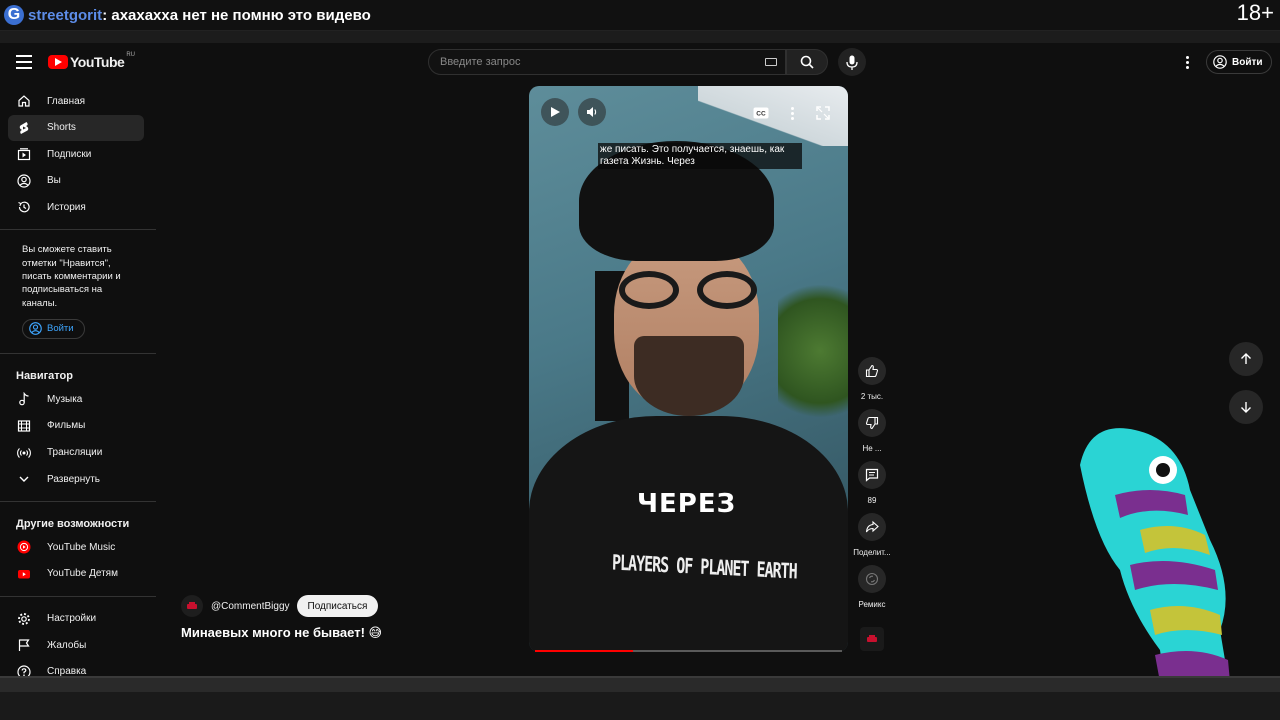  Describe the element at coordinates (58, 62) in the screenshot. I see `youtube-play-icon` at that location.